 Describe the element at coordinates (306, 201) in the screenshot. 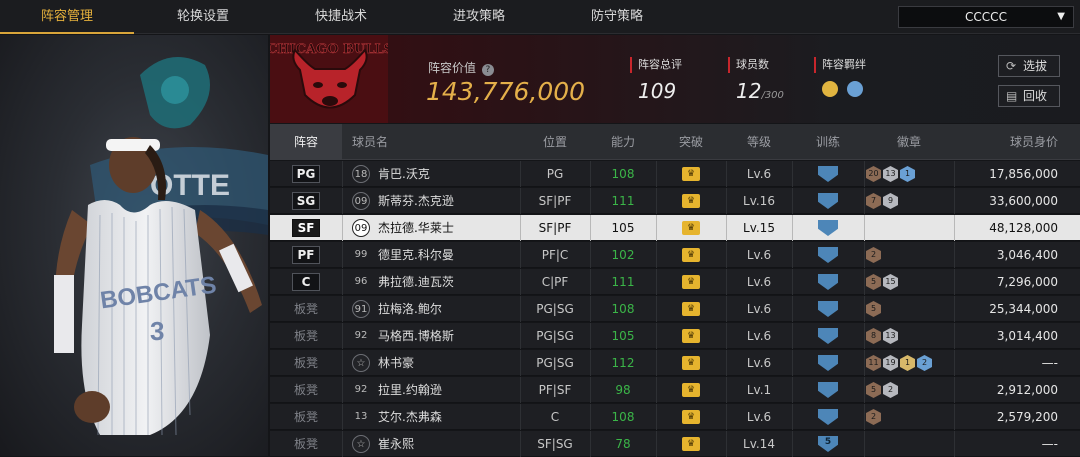

I see `lineup-slot: SG` at that location.